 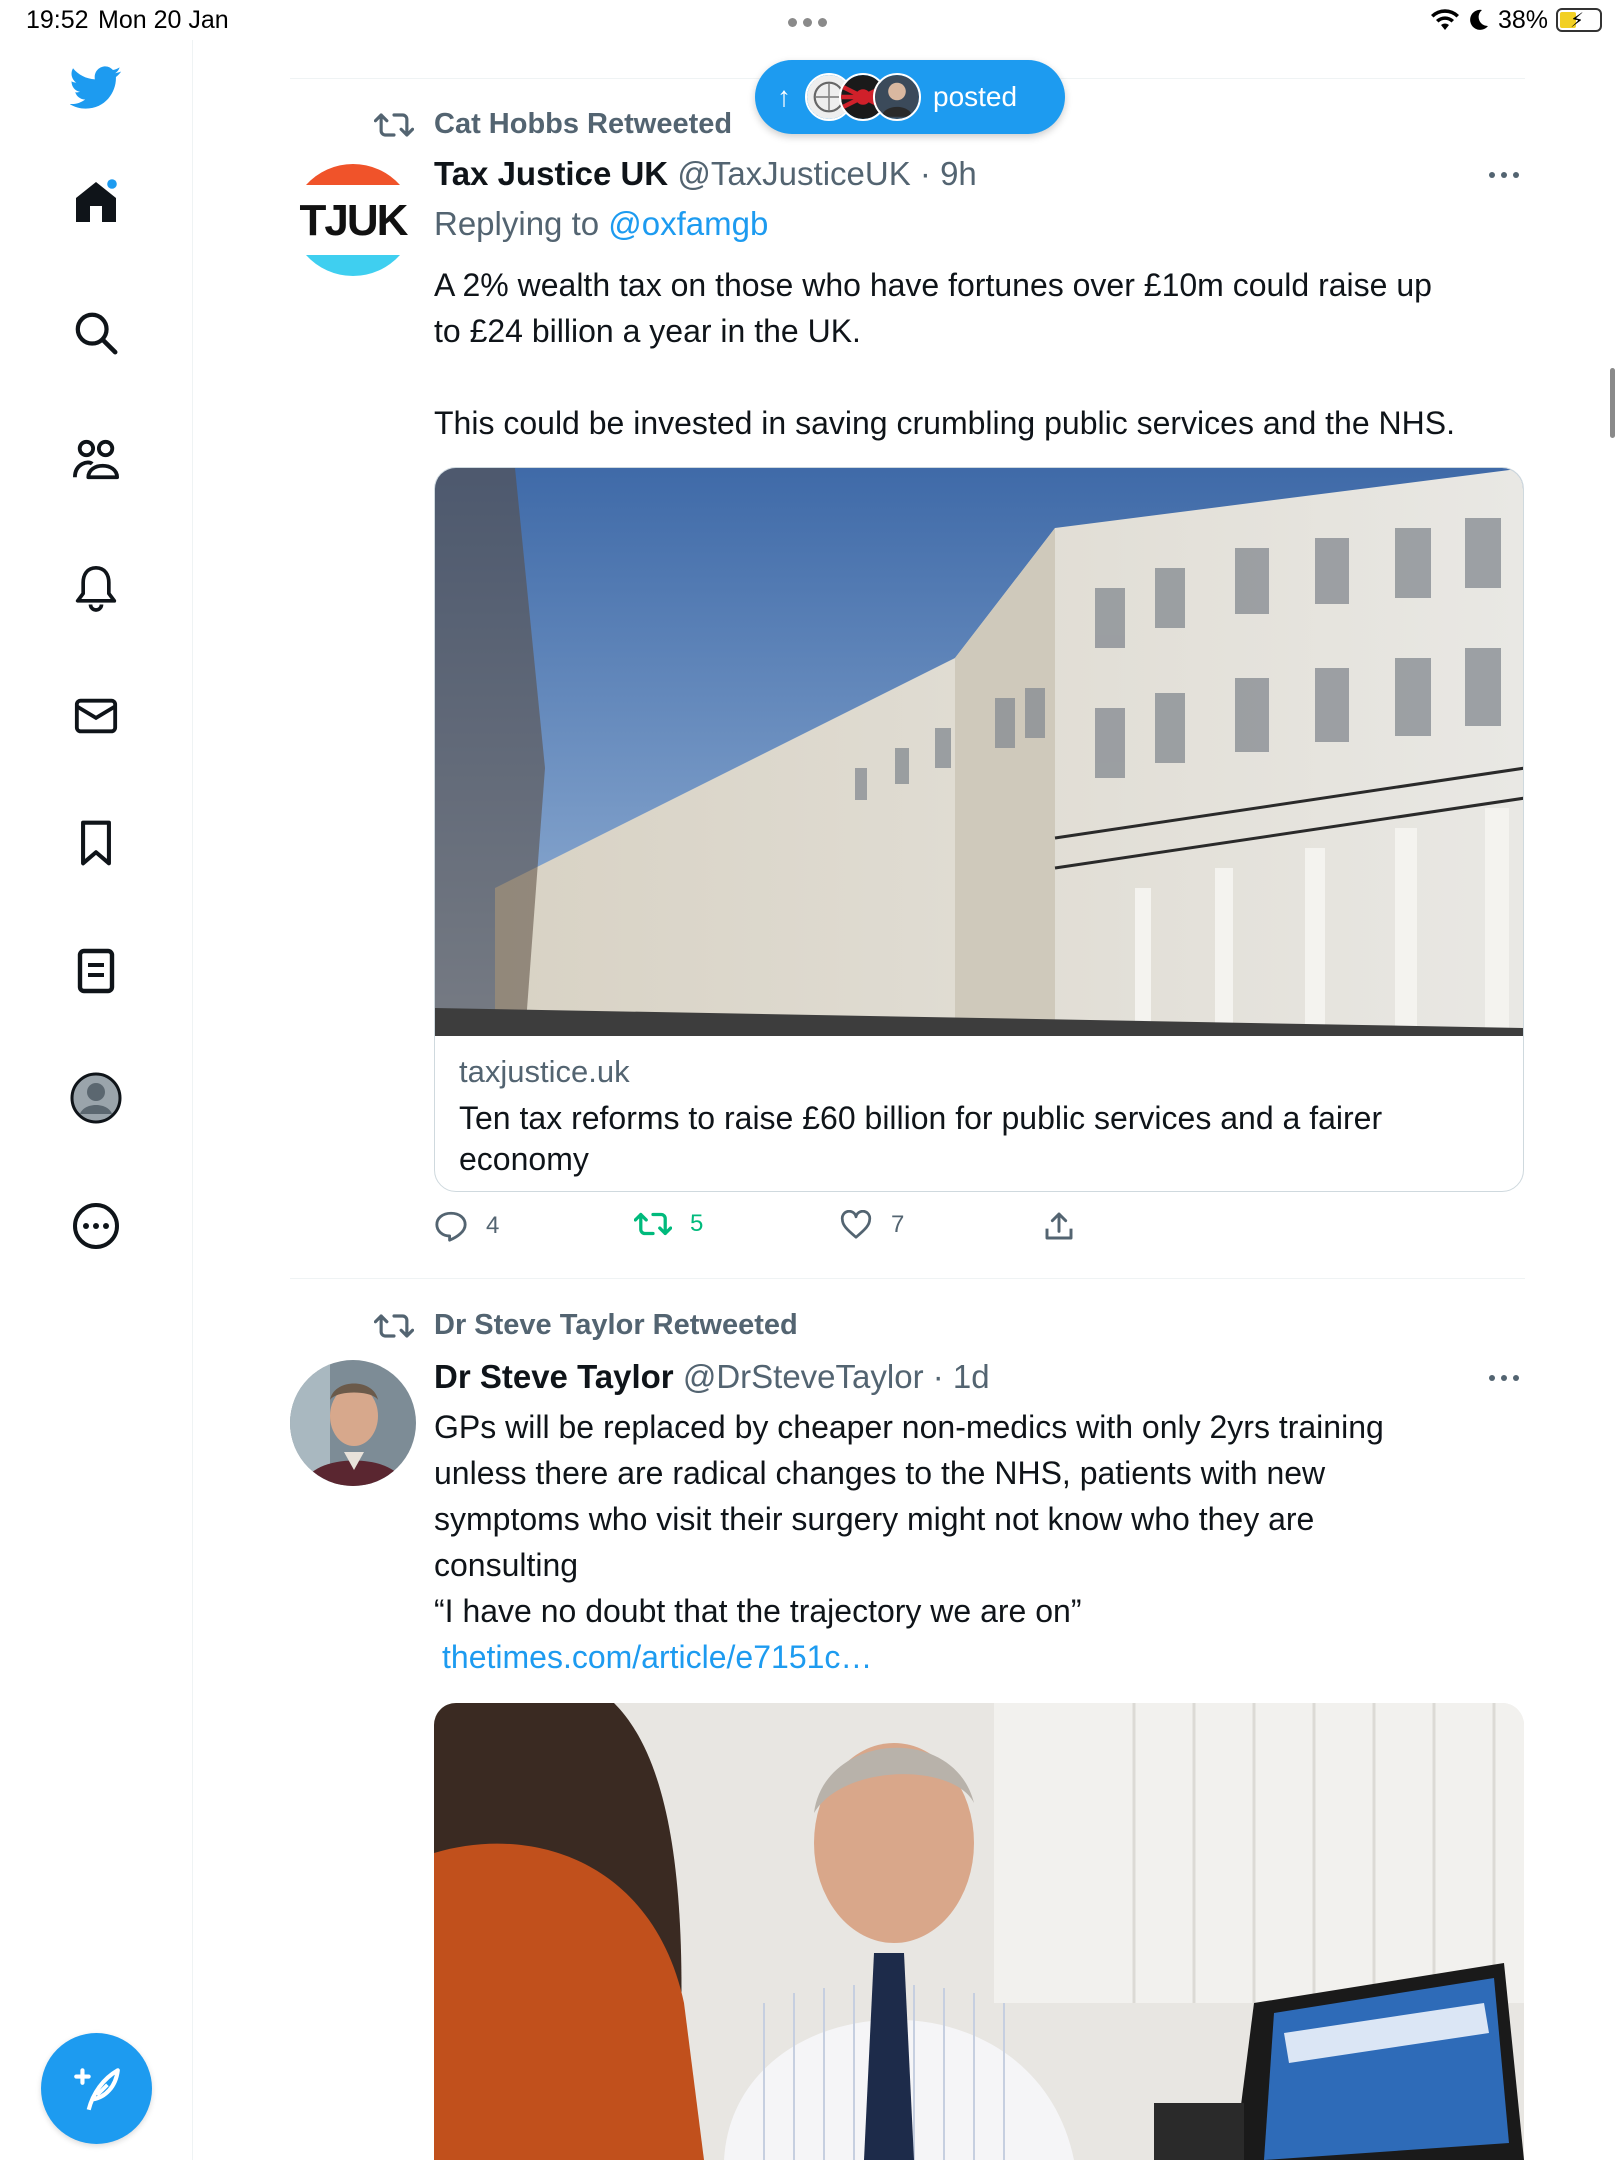 What do you see at coordinates (1612, 403) in the screenshot?
I see `scroll-indicator` at bounding box center [1612, 403].